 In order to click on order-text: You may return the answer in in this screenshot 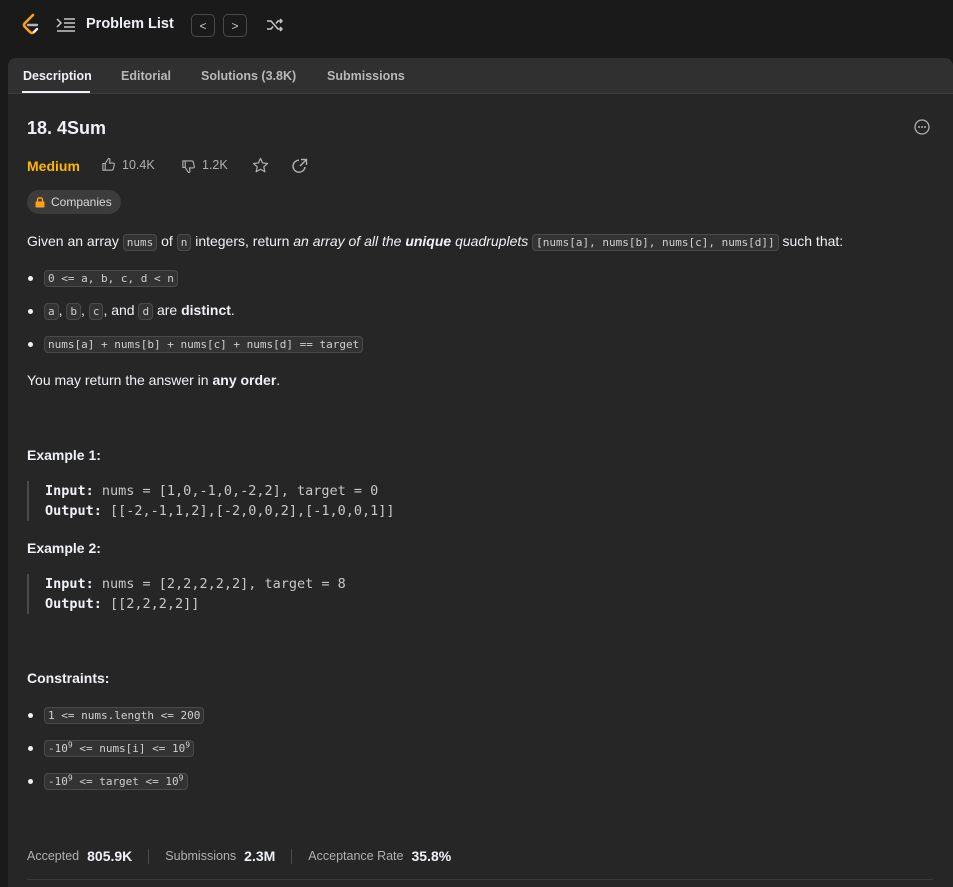, I will do `click(120, 380)`.